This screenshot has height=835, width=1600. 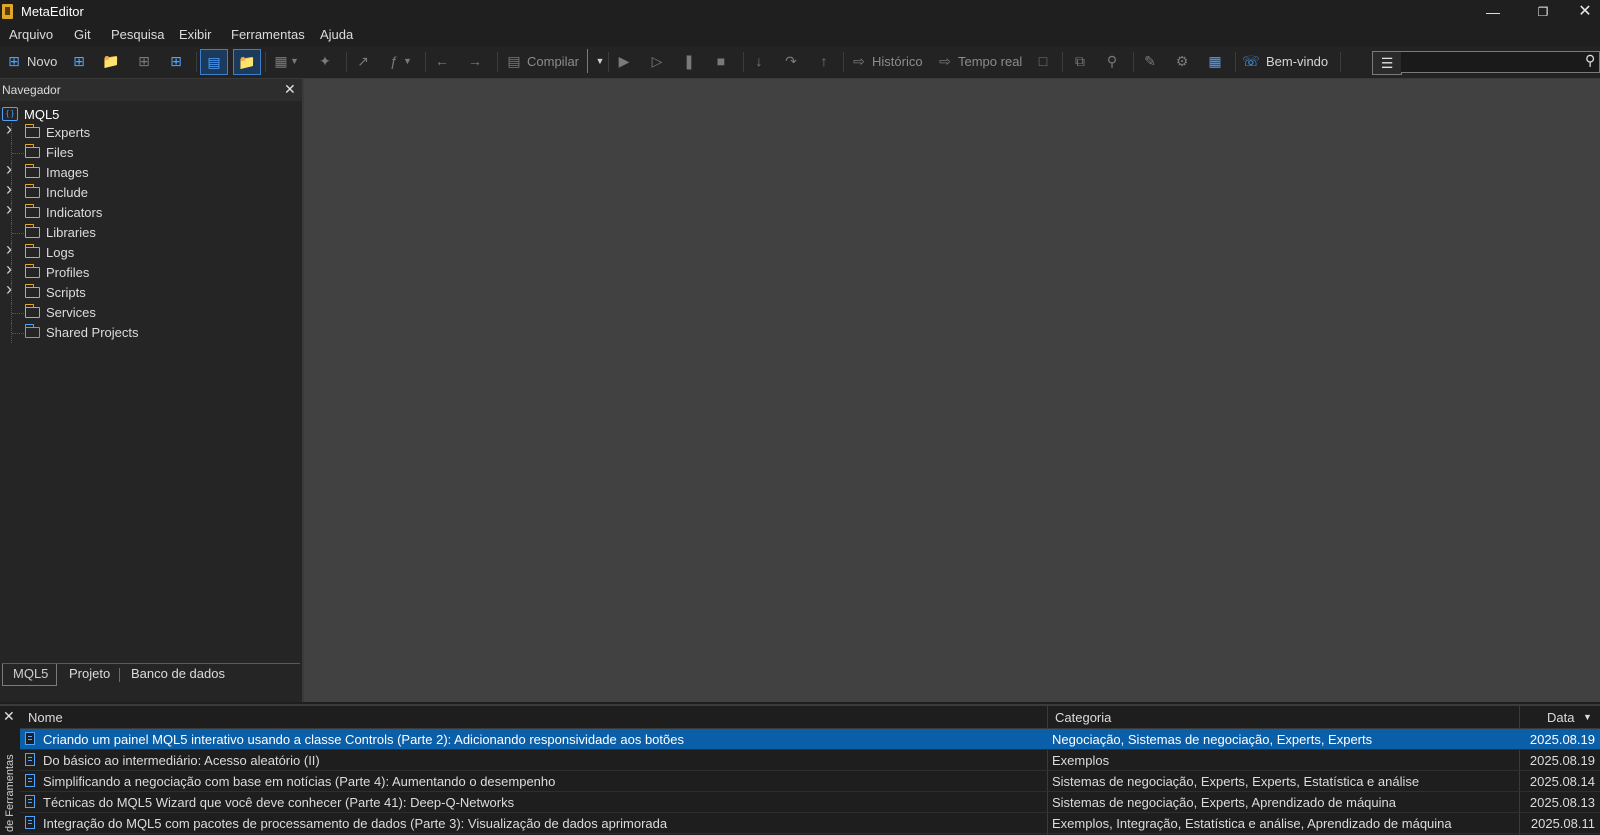 What do you see at coordinates (336, 34) in the screenshot?
I see `menu-ajuda: Ajuda` at bounding box center [336, 34].